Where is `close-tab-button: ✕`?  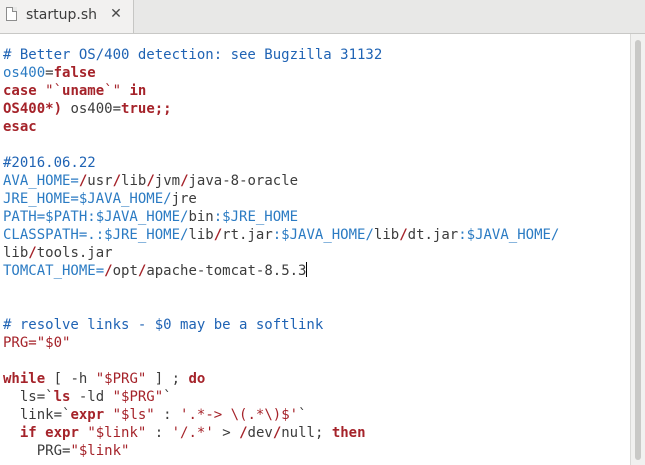
close-tab-button: ✕ is located at coordinates (116, 14).